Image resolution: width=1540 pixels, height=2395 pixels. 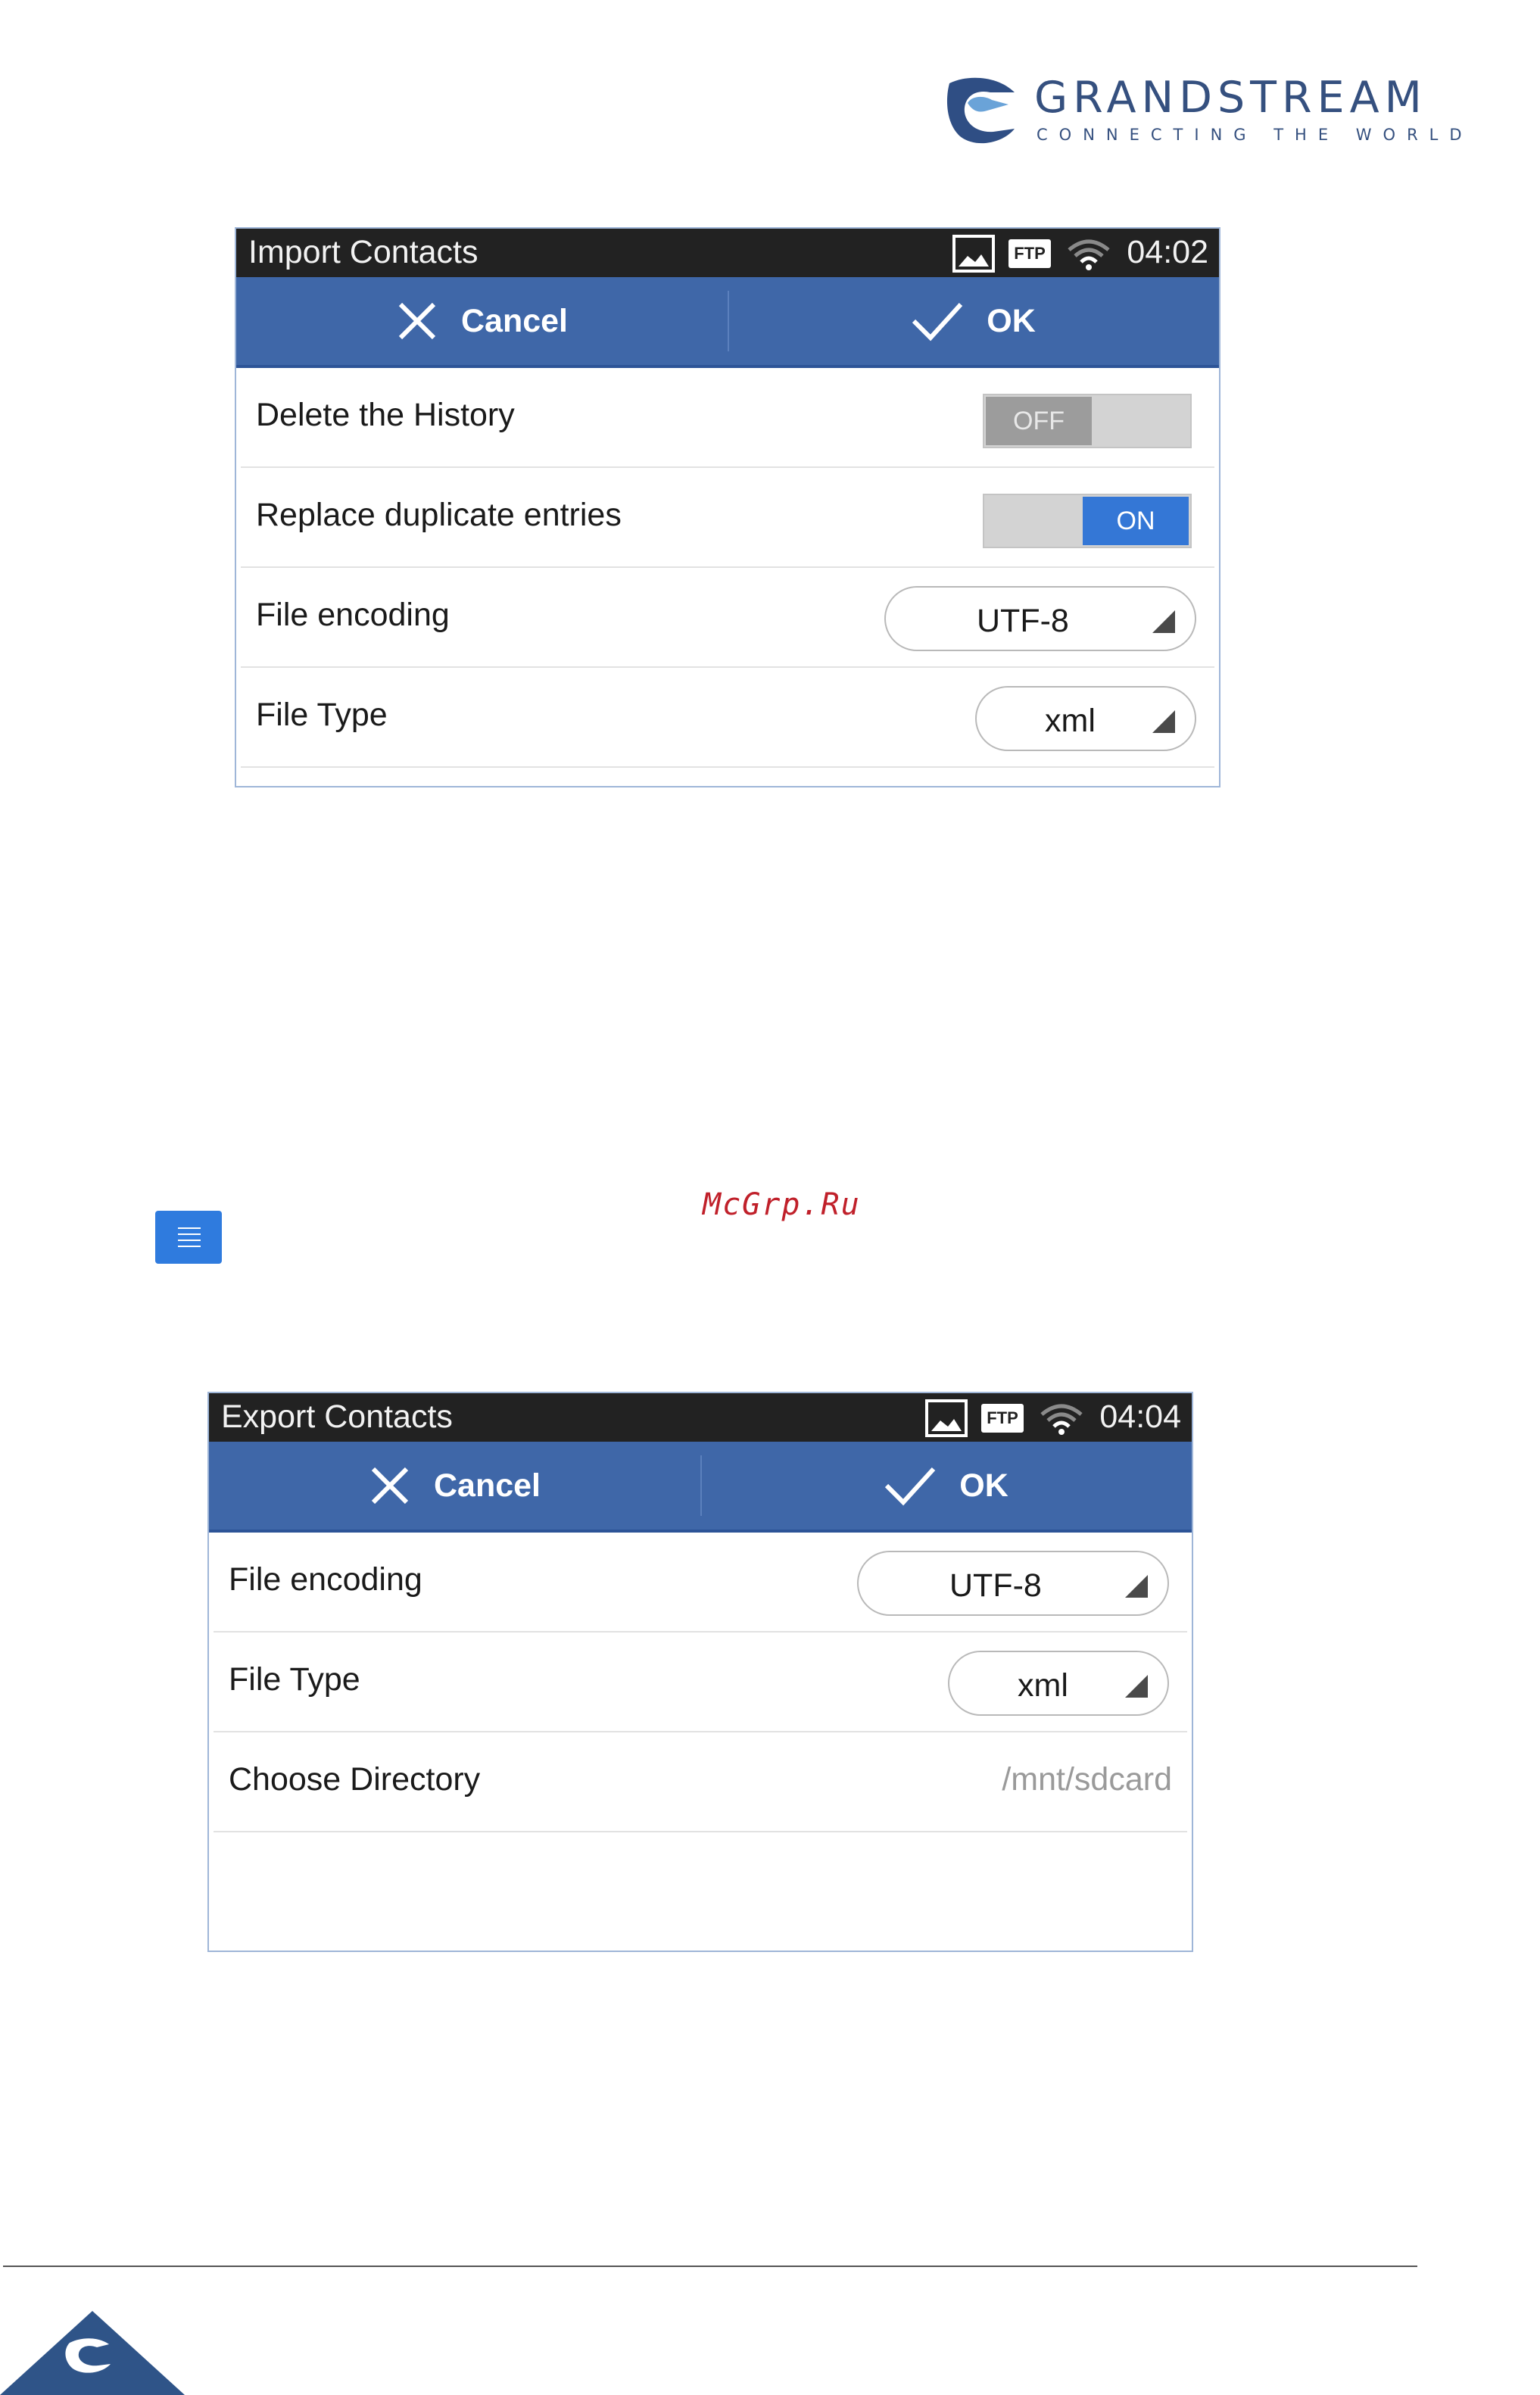 I want to click on status-time: 04:04, so click(x=1140, y=1417).